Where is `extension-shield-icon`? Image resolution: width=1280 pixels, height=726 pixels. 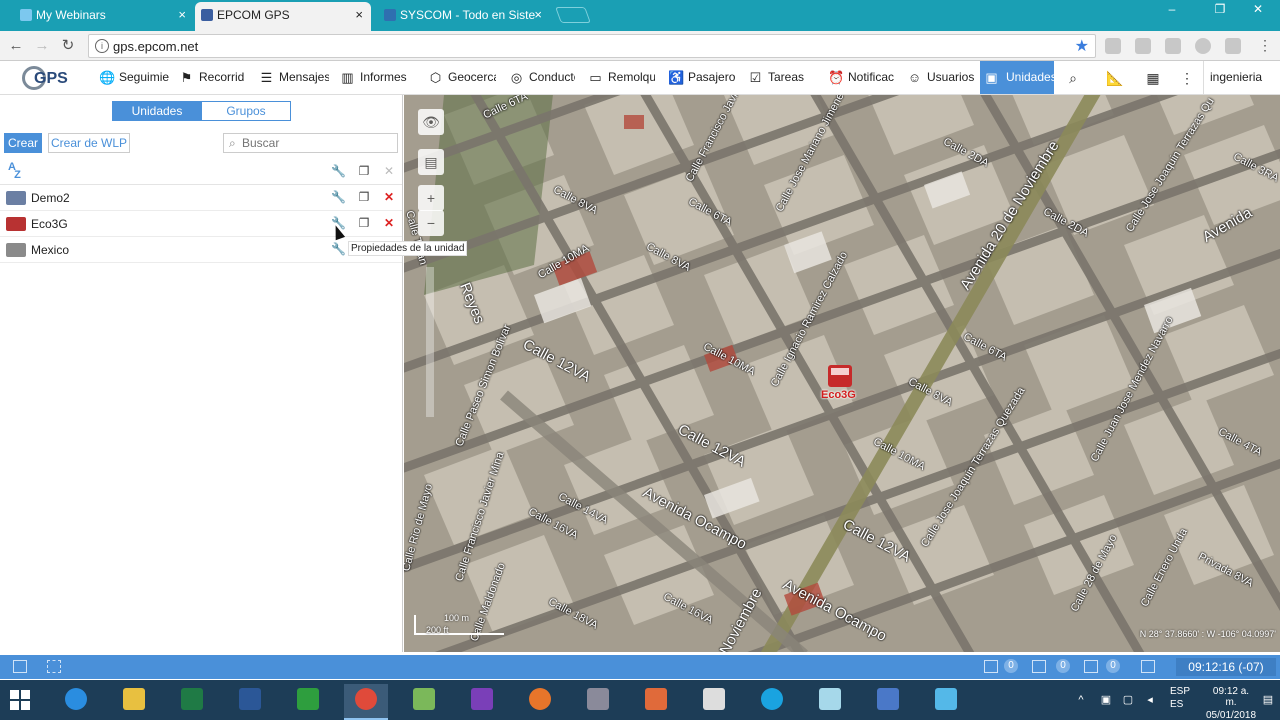 extension-shield-icon is located at coordinates (1173, 46).